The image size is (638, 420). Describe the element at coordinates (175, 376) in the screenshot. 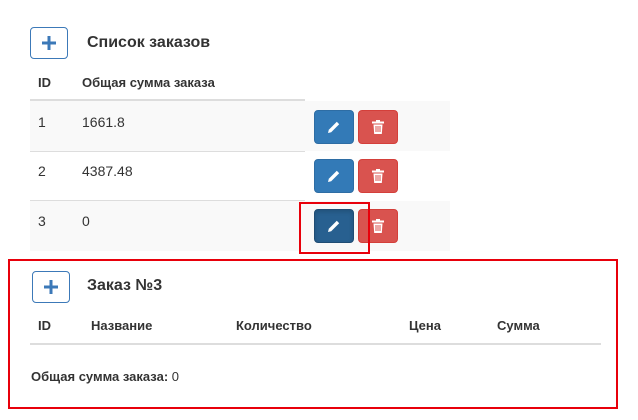

I see `order-total-value: 0` at that location.